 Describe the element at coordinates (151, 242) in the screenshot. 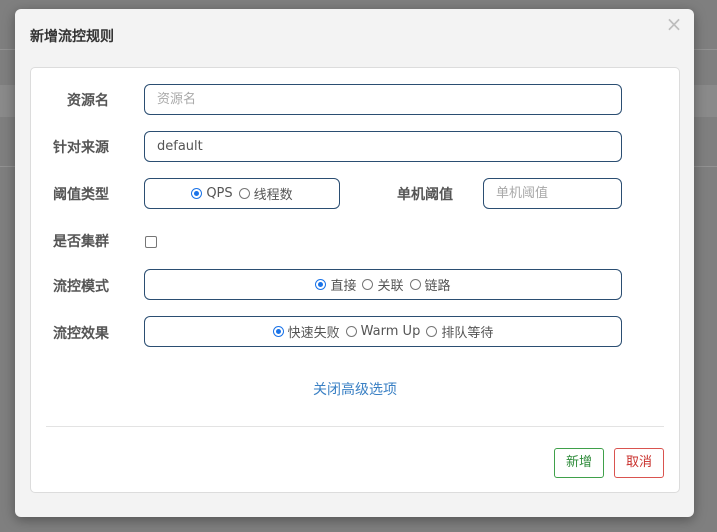

I see `cluster-mode-checkbox` at that location.